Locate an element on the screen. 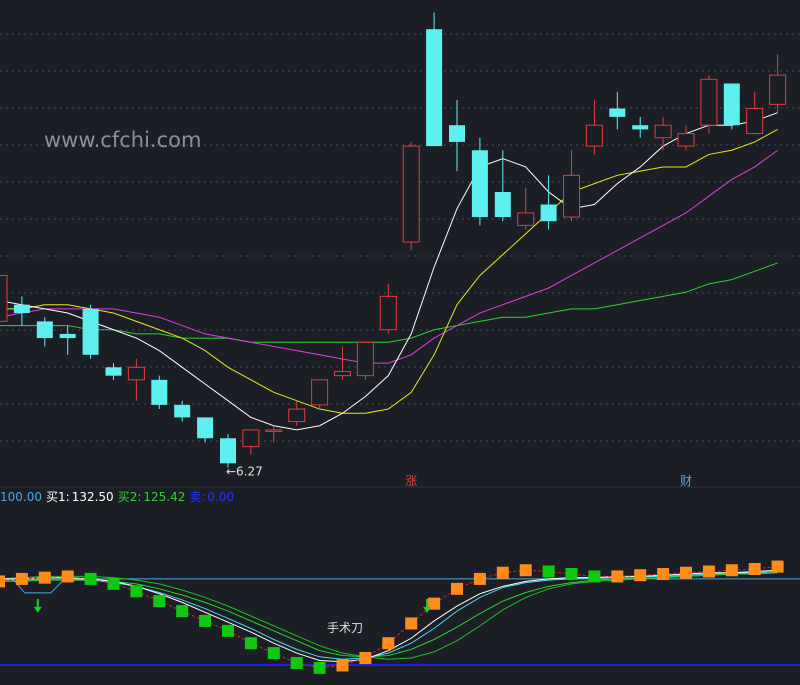  buy1-label: 买1: is located at coordinates (58, 497).